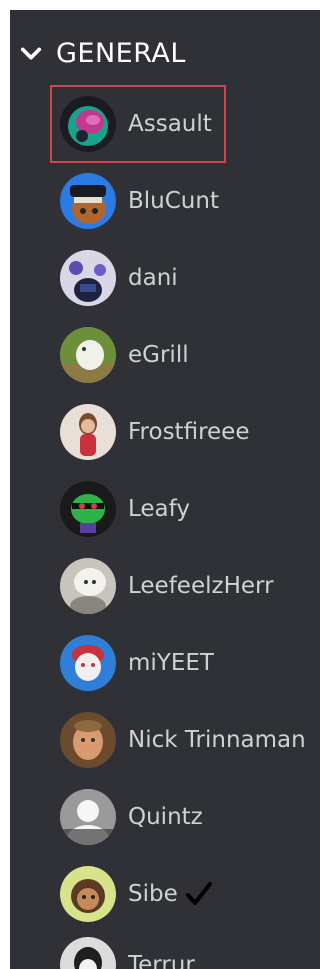  What do you see at coordinates (217, 740) in the screenshot?
I see `member-name: Nick Trinnaman` at bounding box center [217, 740].